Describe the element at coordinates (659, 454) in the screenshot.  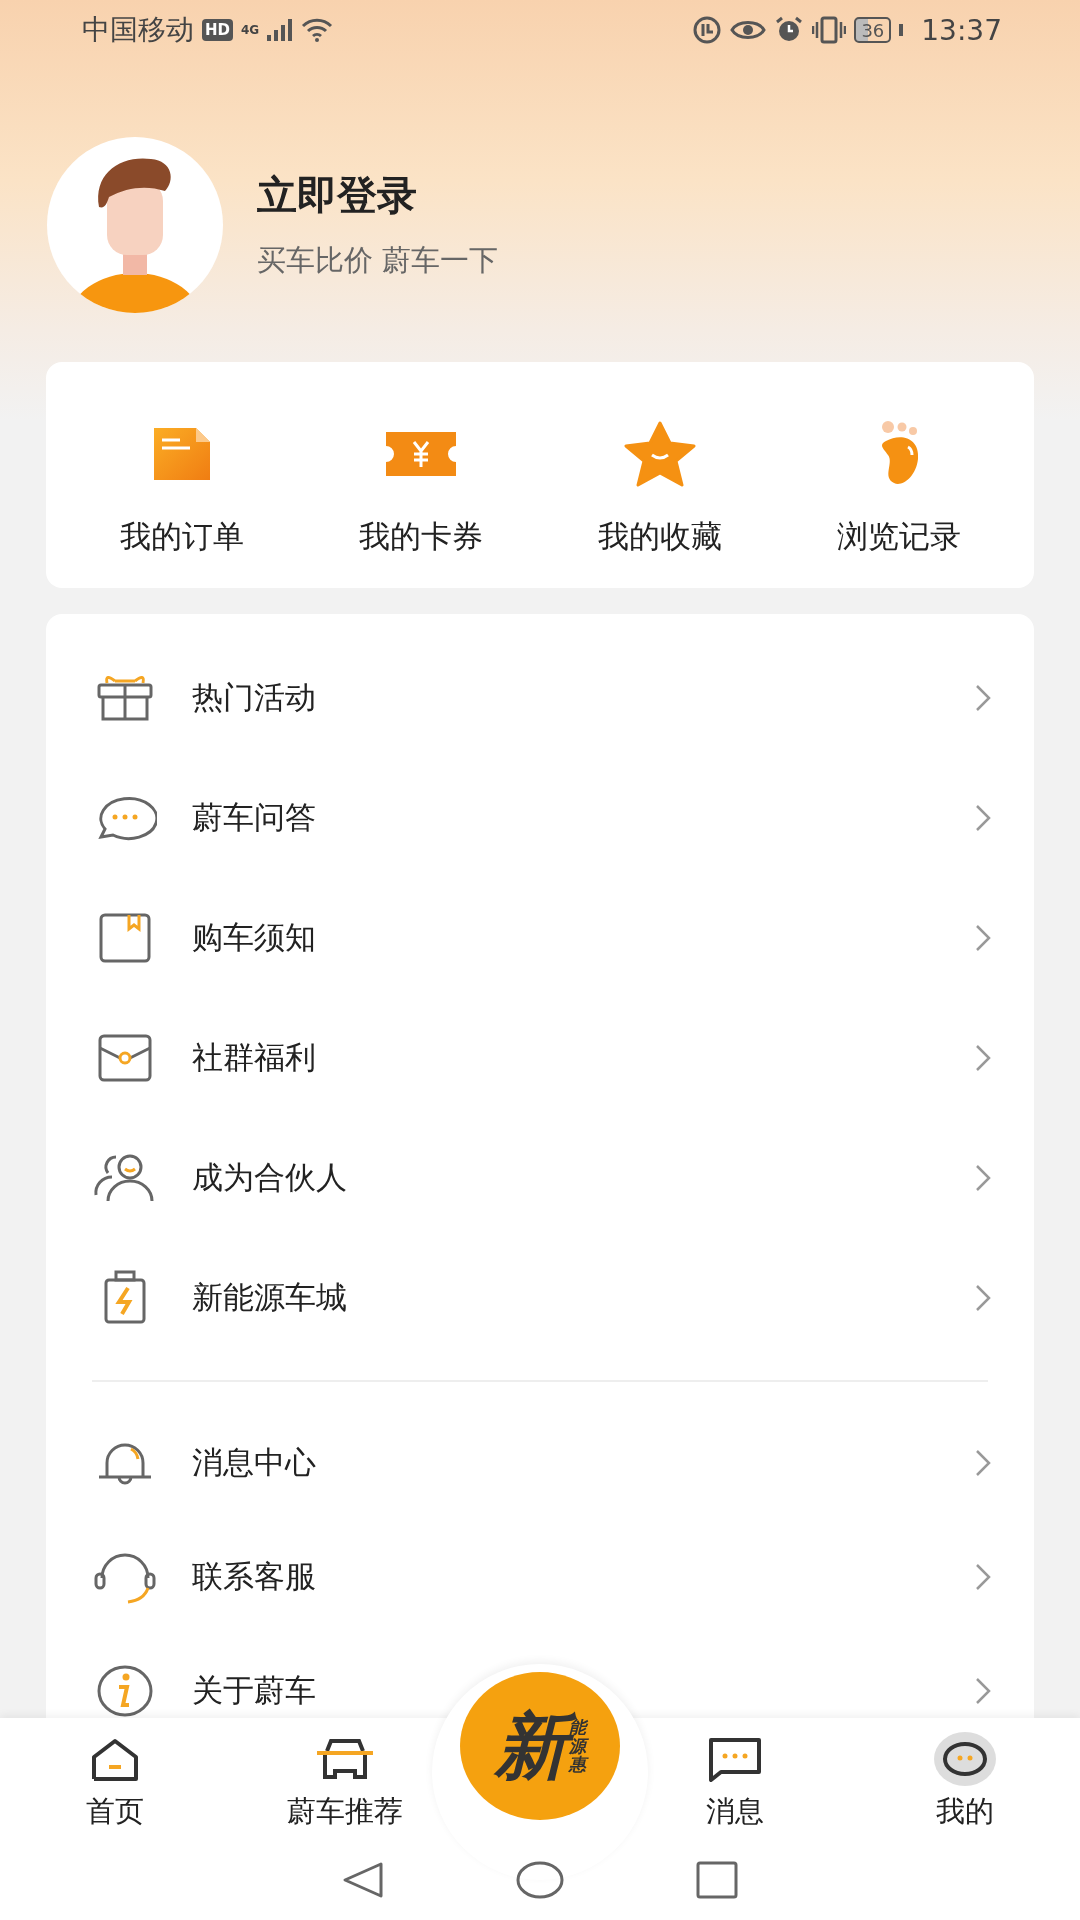
I see `star-icon` at that location.